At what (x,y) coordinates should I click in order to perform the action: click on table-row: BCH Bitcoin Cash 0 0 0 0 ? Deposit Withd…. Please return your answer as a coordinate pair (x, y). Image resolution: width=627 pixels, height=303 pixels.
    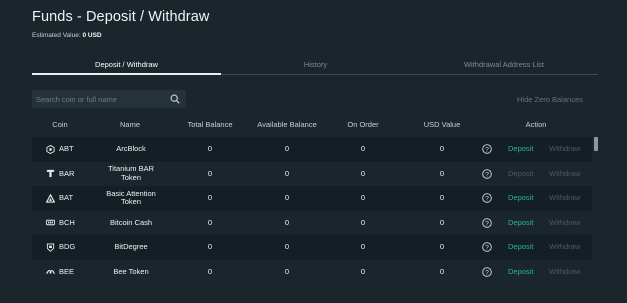
    Looking at the image, I should click on (312, 223).